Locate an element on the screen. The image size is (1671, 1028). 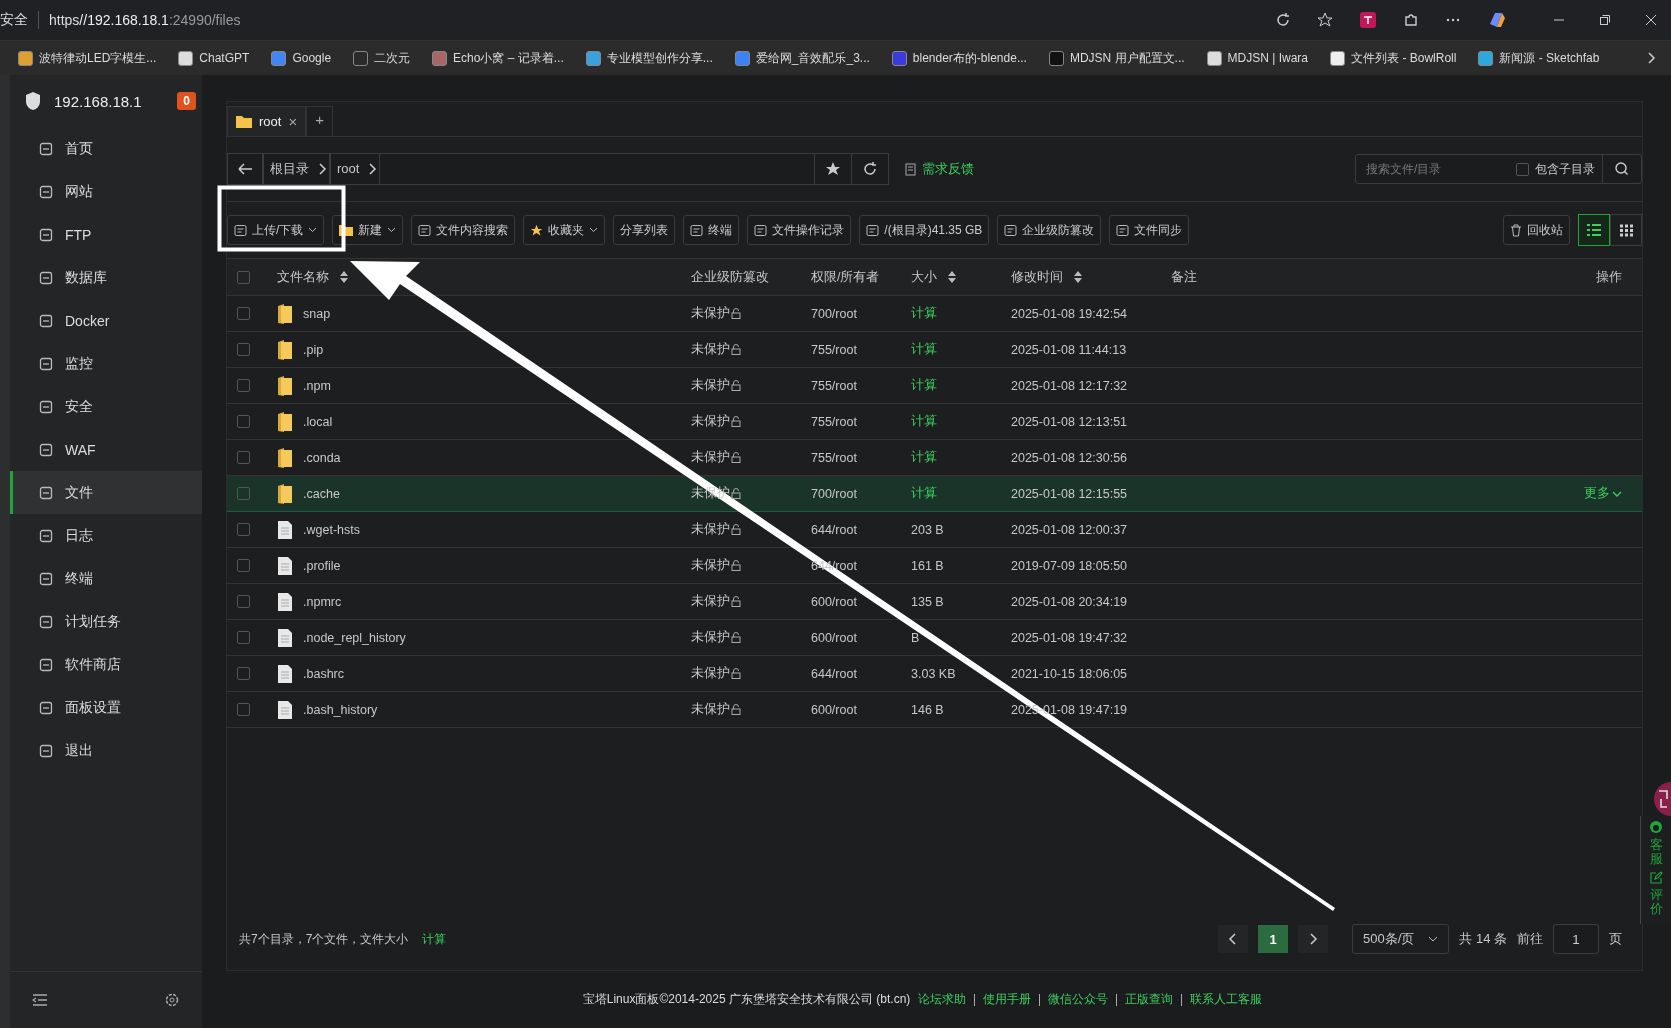
file-name: snap is located at coordinates (317, 313).